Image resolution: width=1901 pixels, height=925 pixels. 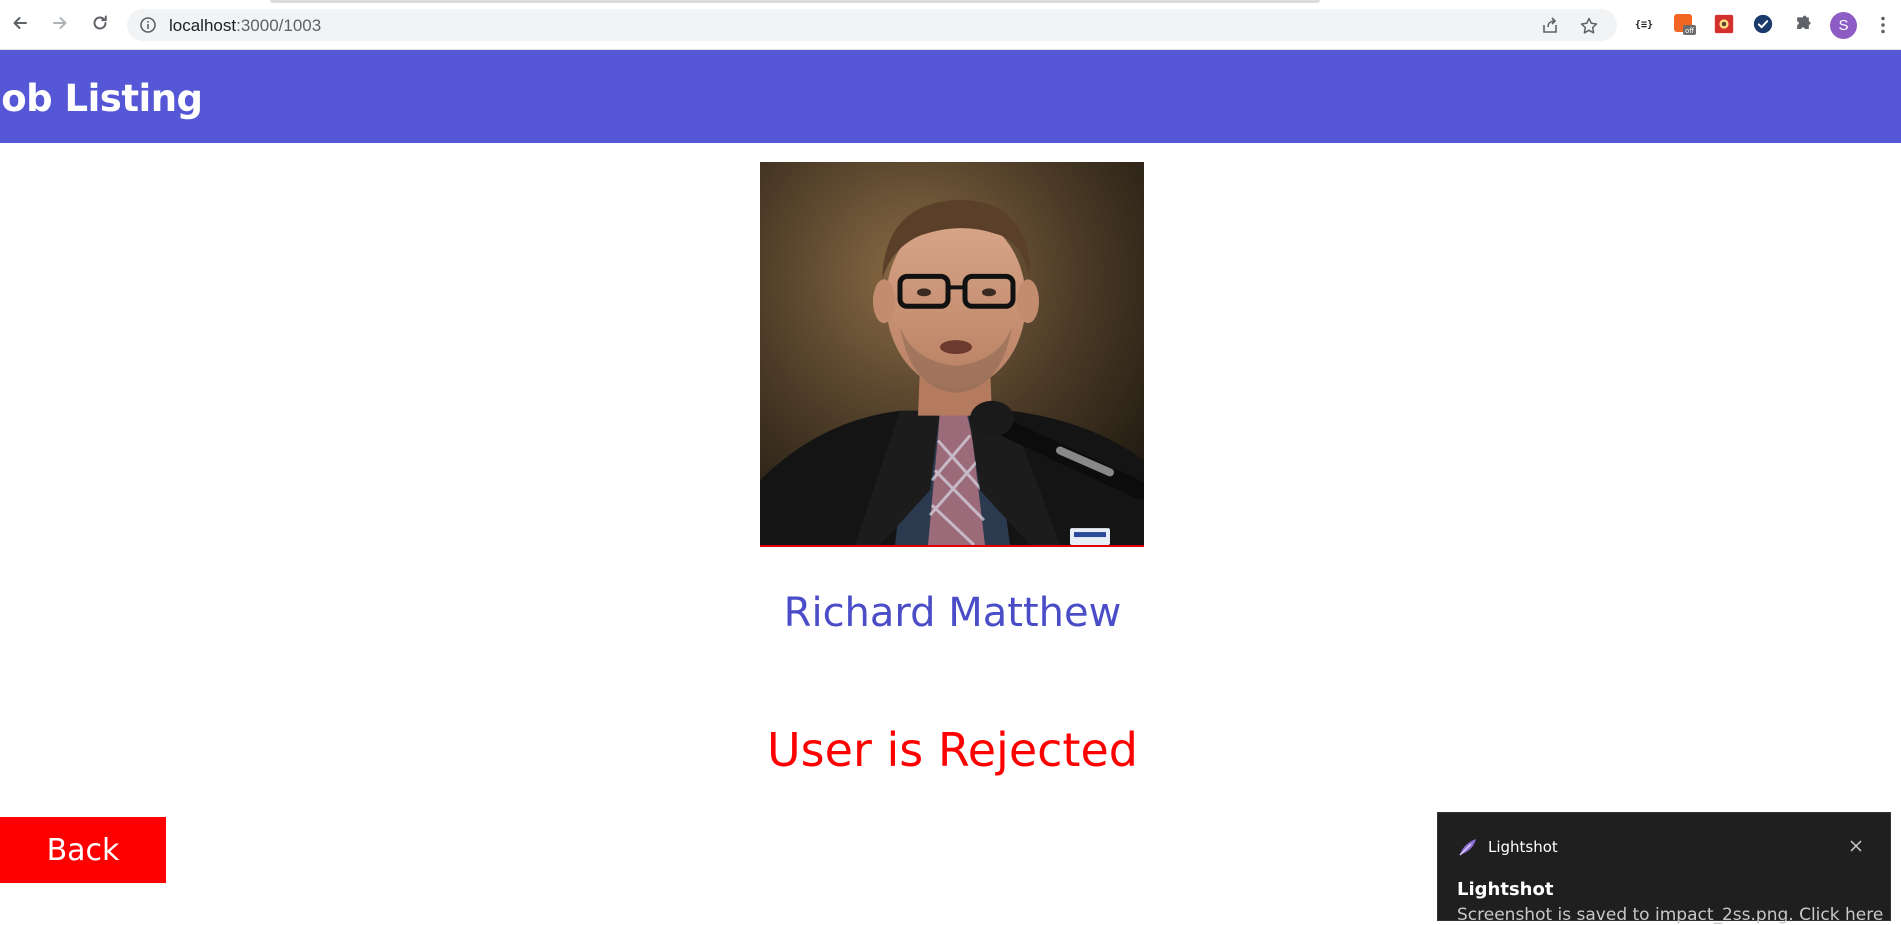 I want to click on app-header: Job Listing, so click(x=950, y=96).